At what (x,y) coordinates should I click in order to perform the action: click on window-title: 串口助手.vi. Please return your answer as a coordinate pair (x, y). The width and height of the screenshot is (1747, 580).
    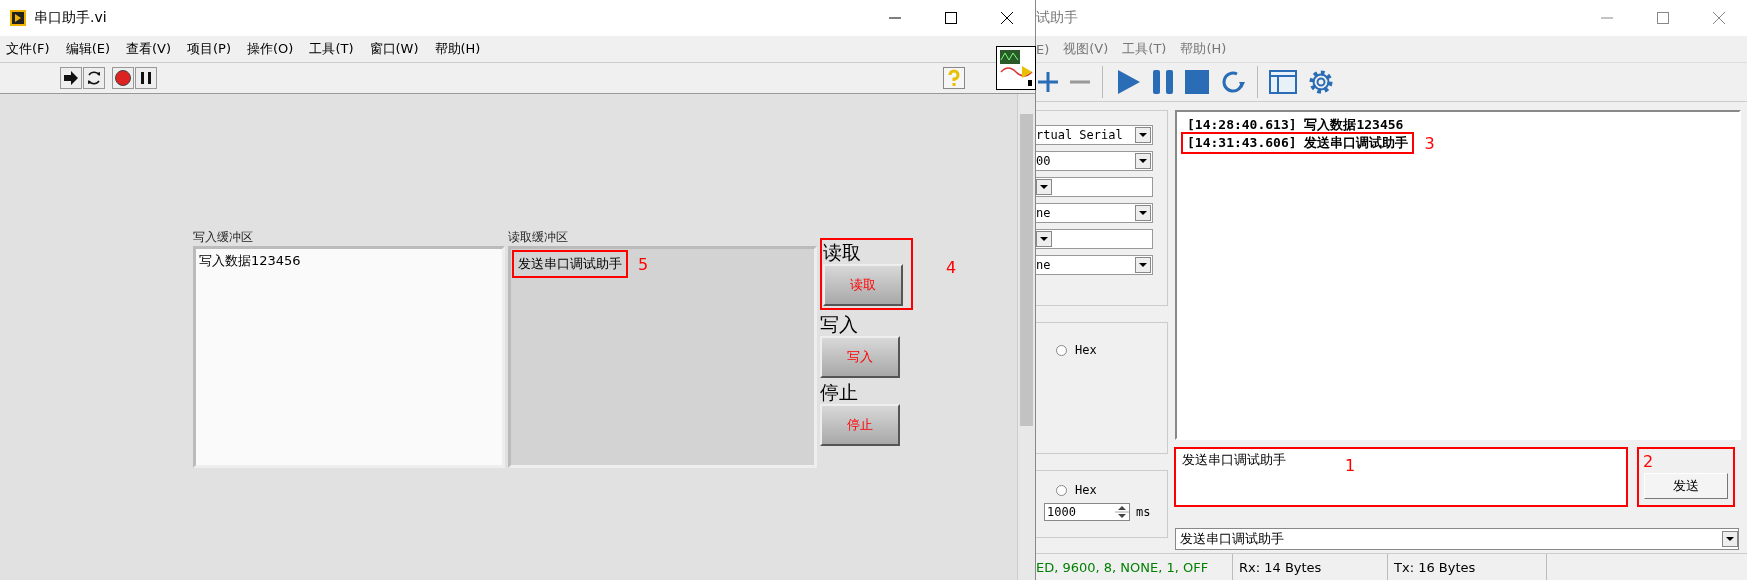
    Looking at the image, I should click on (70, 18).